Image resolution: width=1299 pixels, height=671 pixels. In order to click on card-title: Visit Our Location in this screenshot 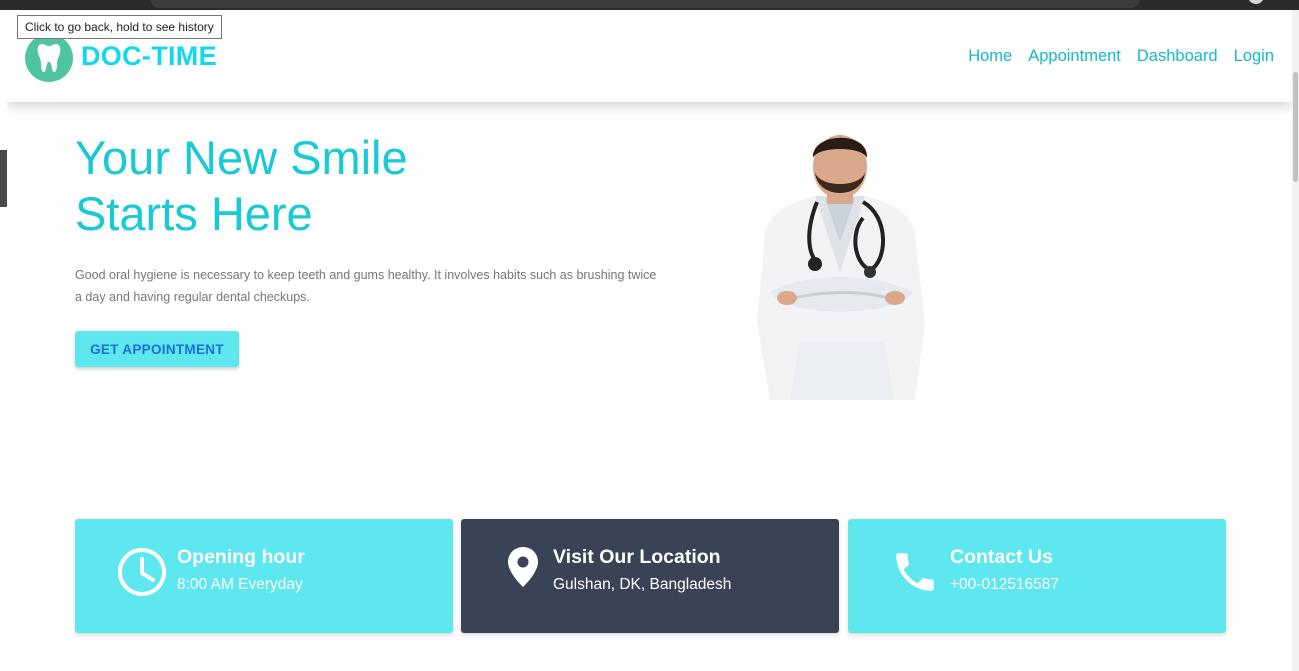, I will do `click(637, 557)`.